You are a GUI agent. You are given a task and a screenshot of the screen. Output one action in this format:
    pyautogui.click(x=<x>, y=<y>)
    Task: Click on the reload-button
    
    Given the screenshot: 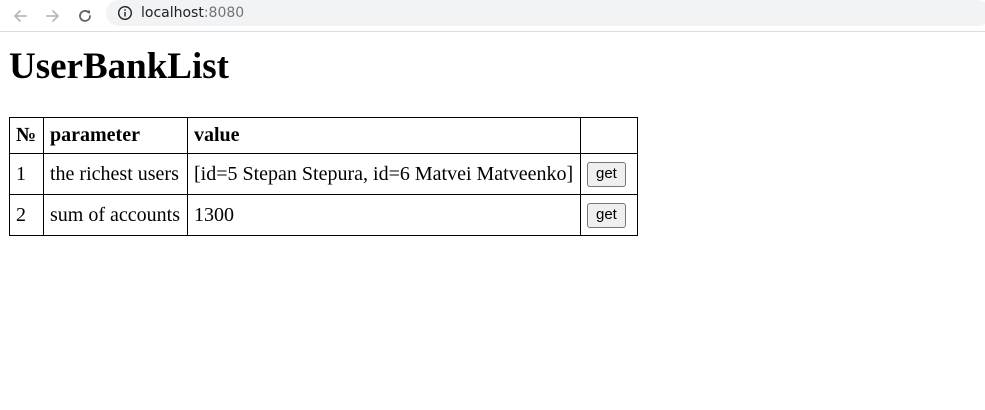 What is the action you would take?
    pyautogui.click(x=85, y=16)
    